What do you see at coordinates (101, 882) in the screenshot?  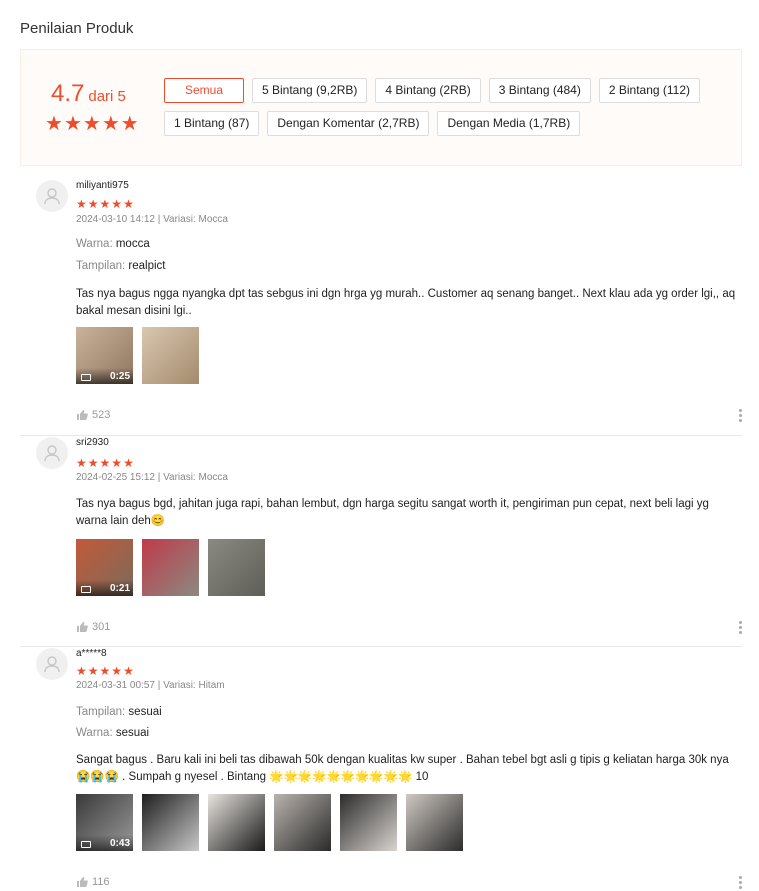 I see `like-count: 116` at bounding box center [101, 882].